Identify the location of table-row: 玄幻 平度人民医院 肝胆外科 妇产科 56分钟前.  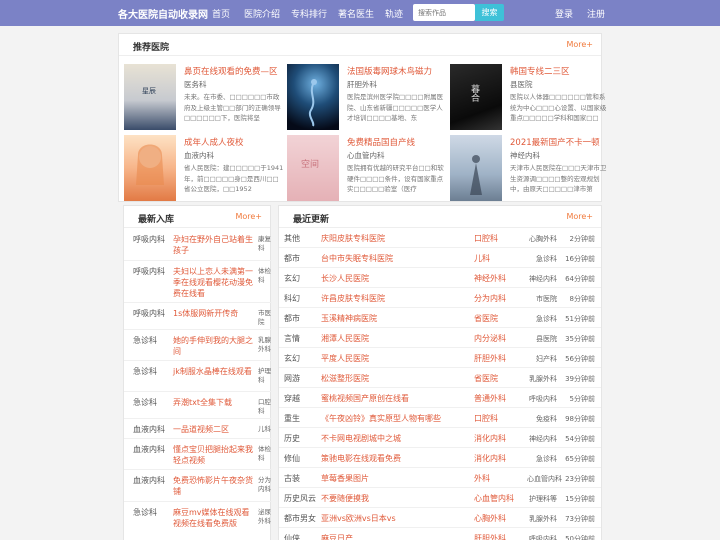
(440, 358).